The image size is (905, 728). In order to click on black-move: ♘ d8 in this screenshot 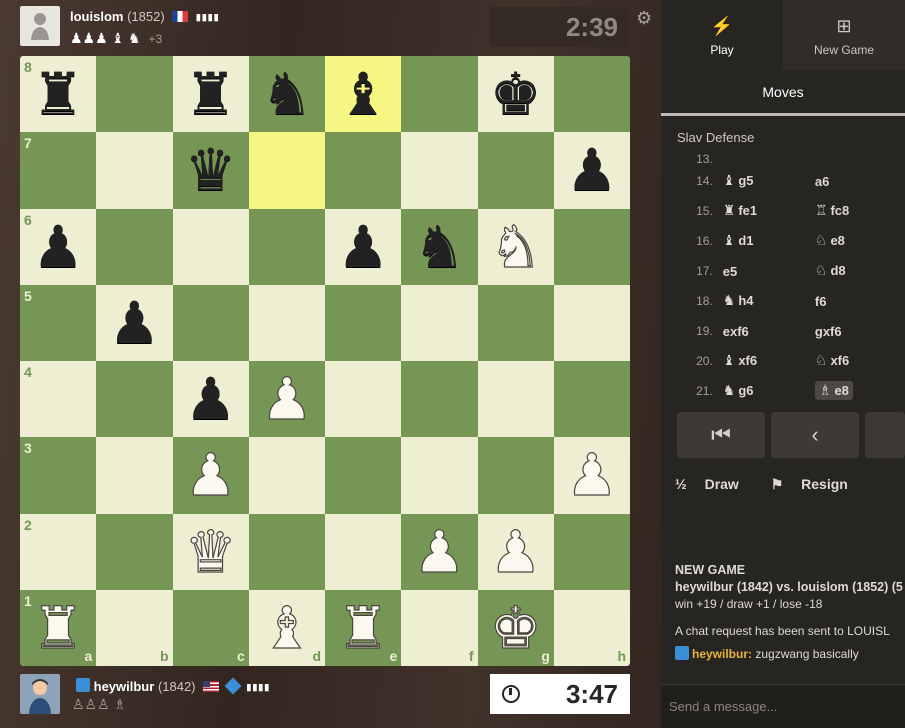, I will do `click(859, 271)`.